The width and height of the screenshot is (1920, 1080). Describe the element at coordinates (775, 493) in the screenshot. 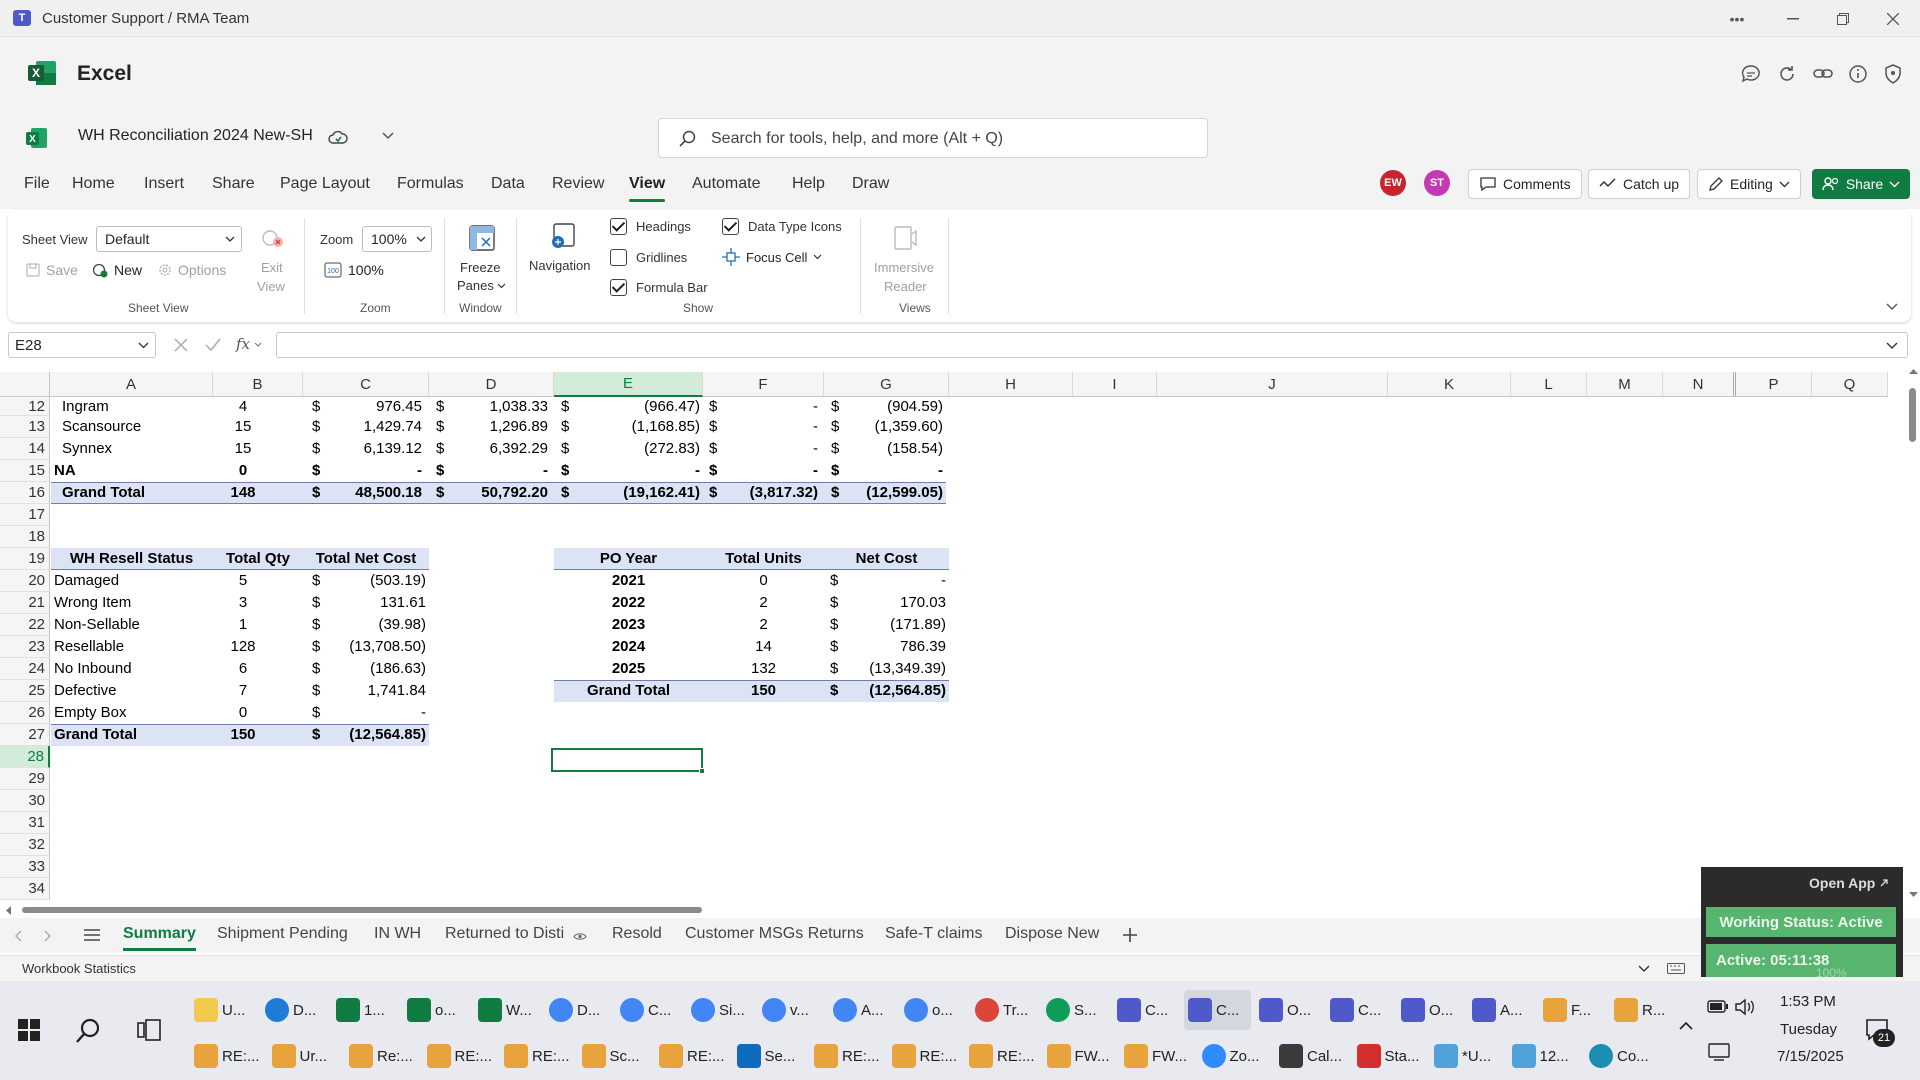

I see `table-cell: (3,817.32)` at that location.